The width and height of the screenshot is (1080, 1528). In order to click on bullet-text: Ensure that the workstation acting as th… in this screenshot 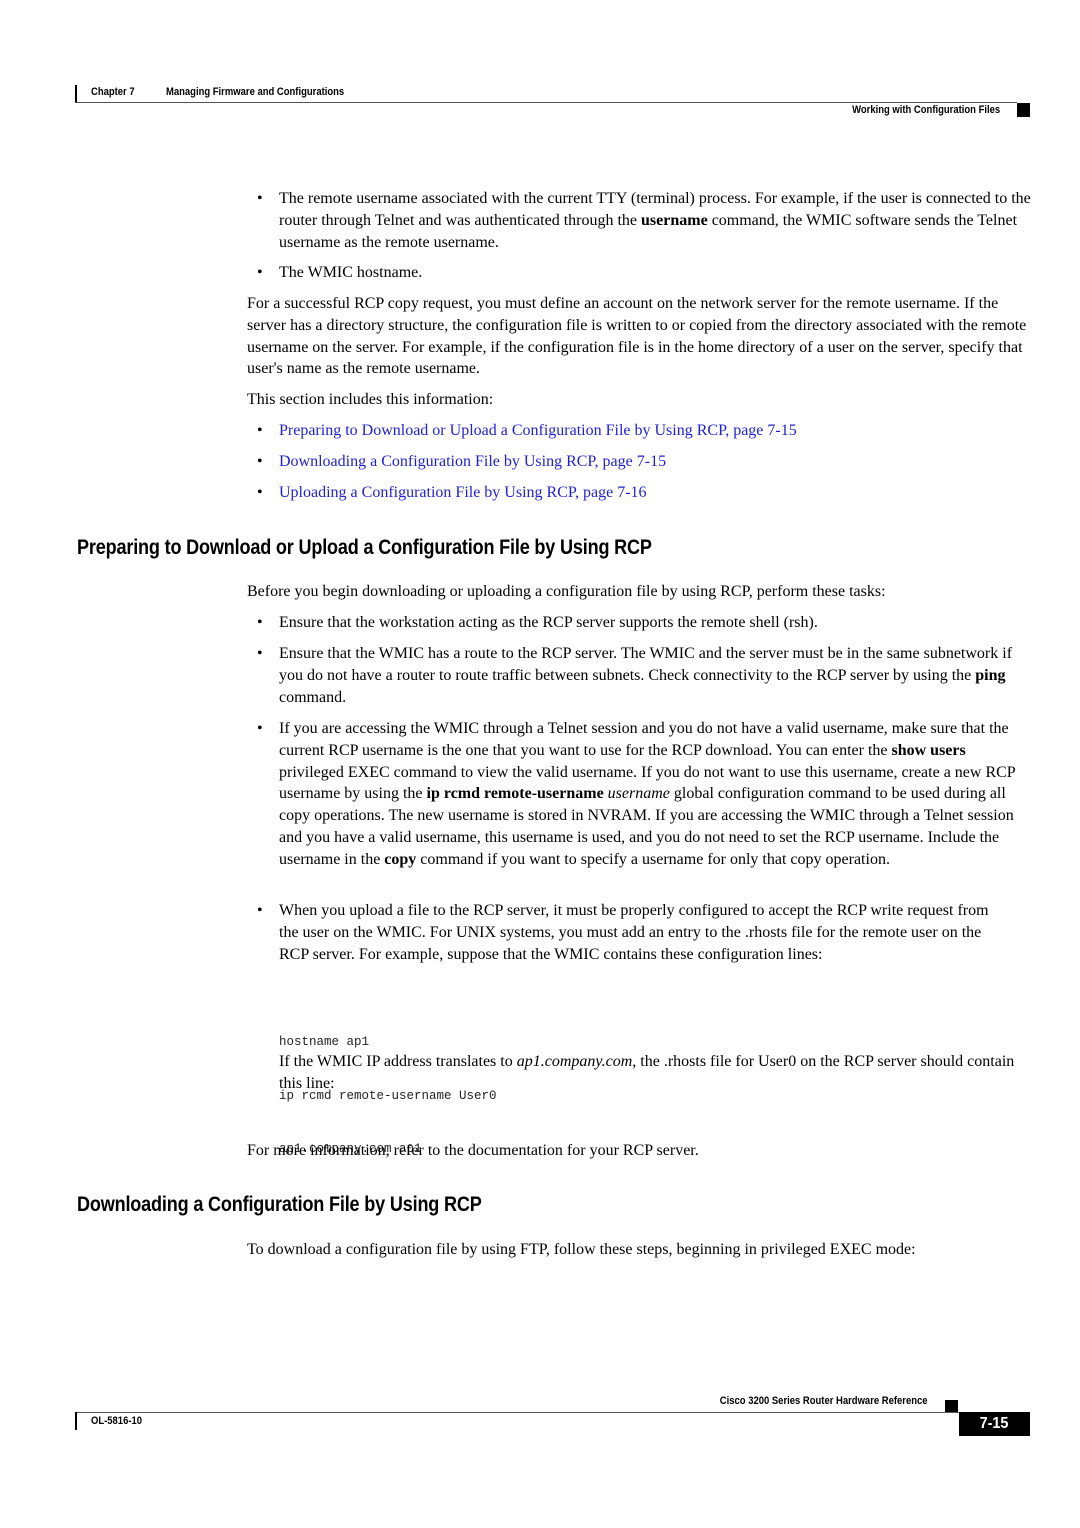, I will do `click(548, 622)`.